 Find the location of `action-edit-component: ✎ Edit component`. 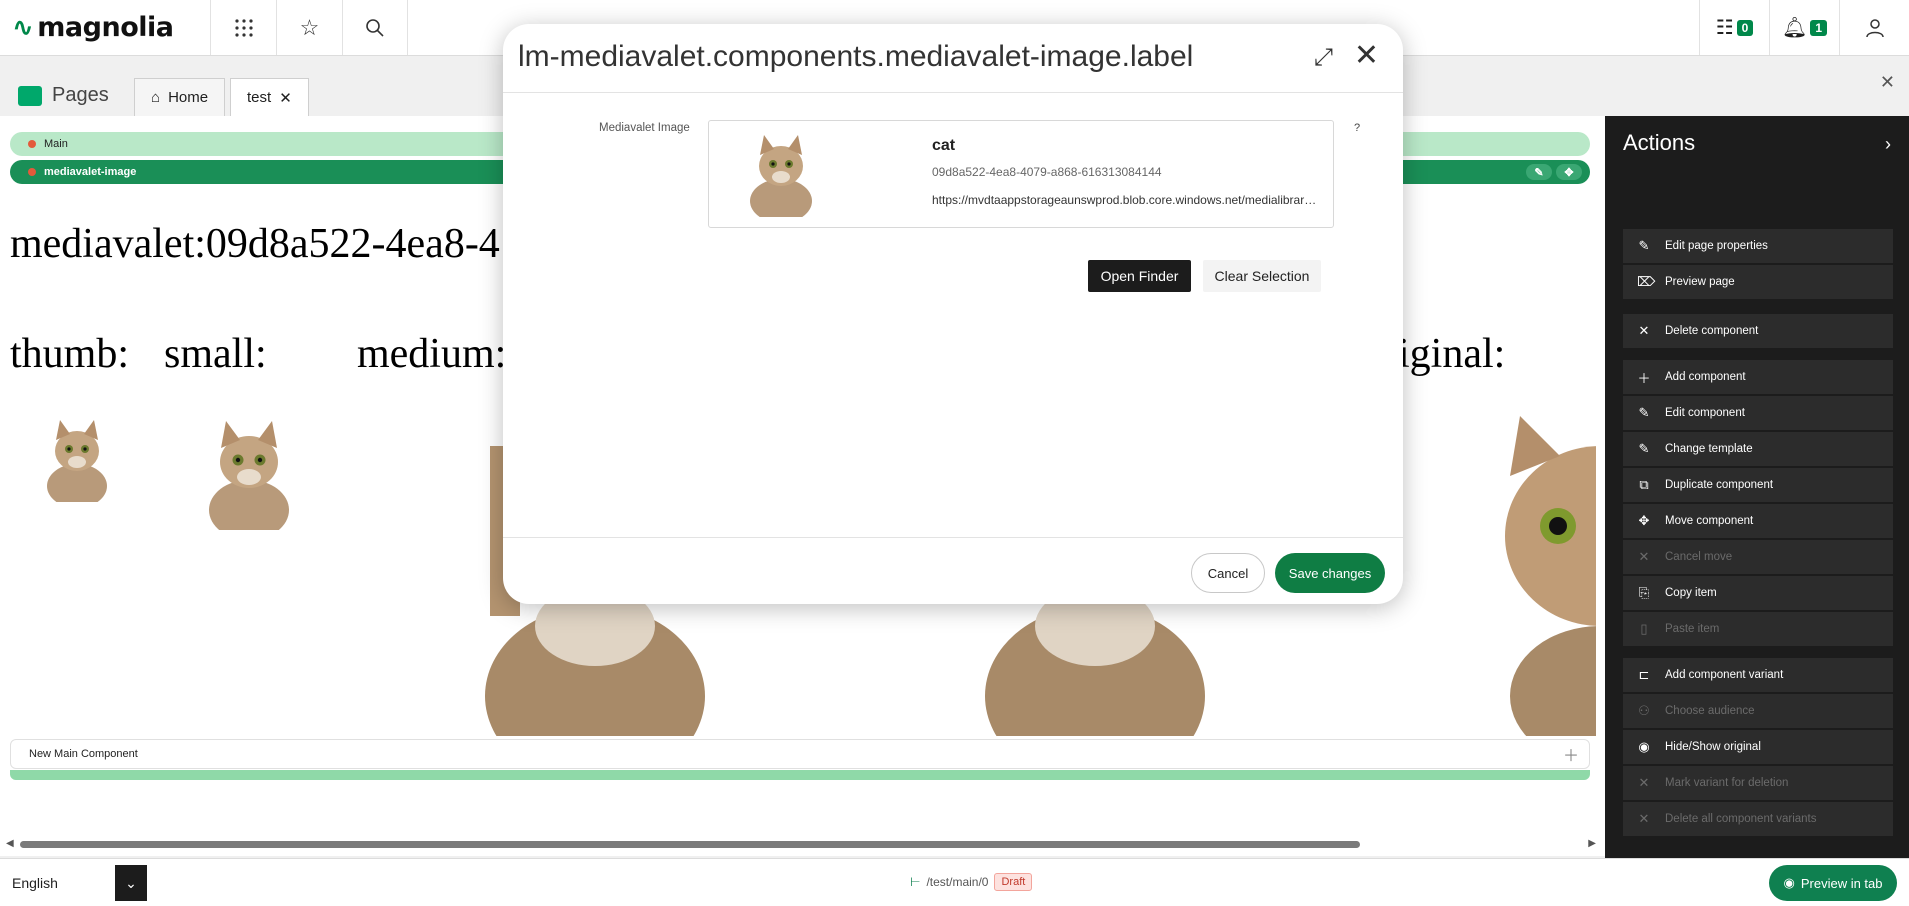

action-edit-component: ✎ Edit component is located at coordinates (1758, 413).